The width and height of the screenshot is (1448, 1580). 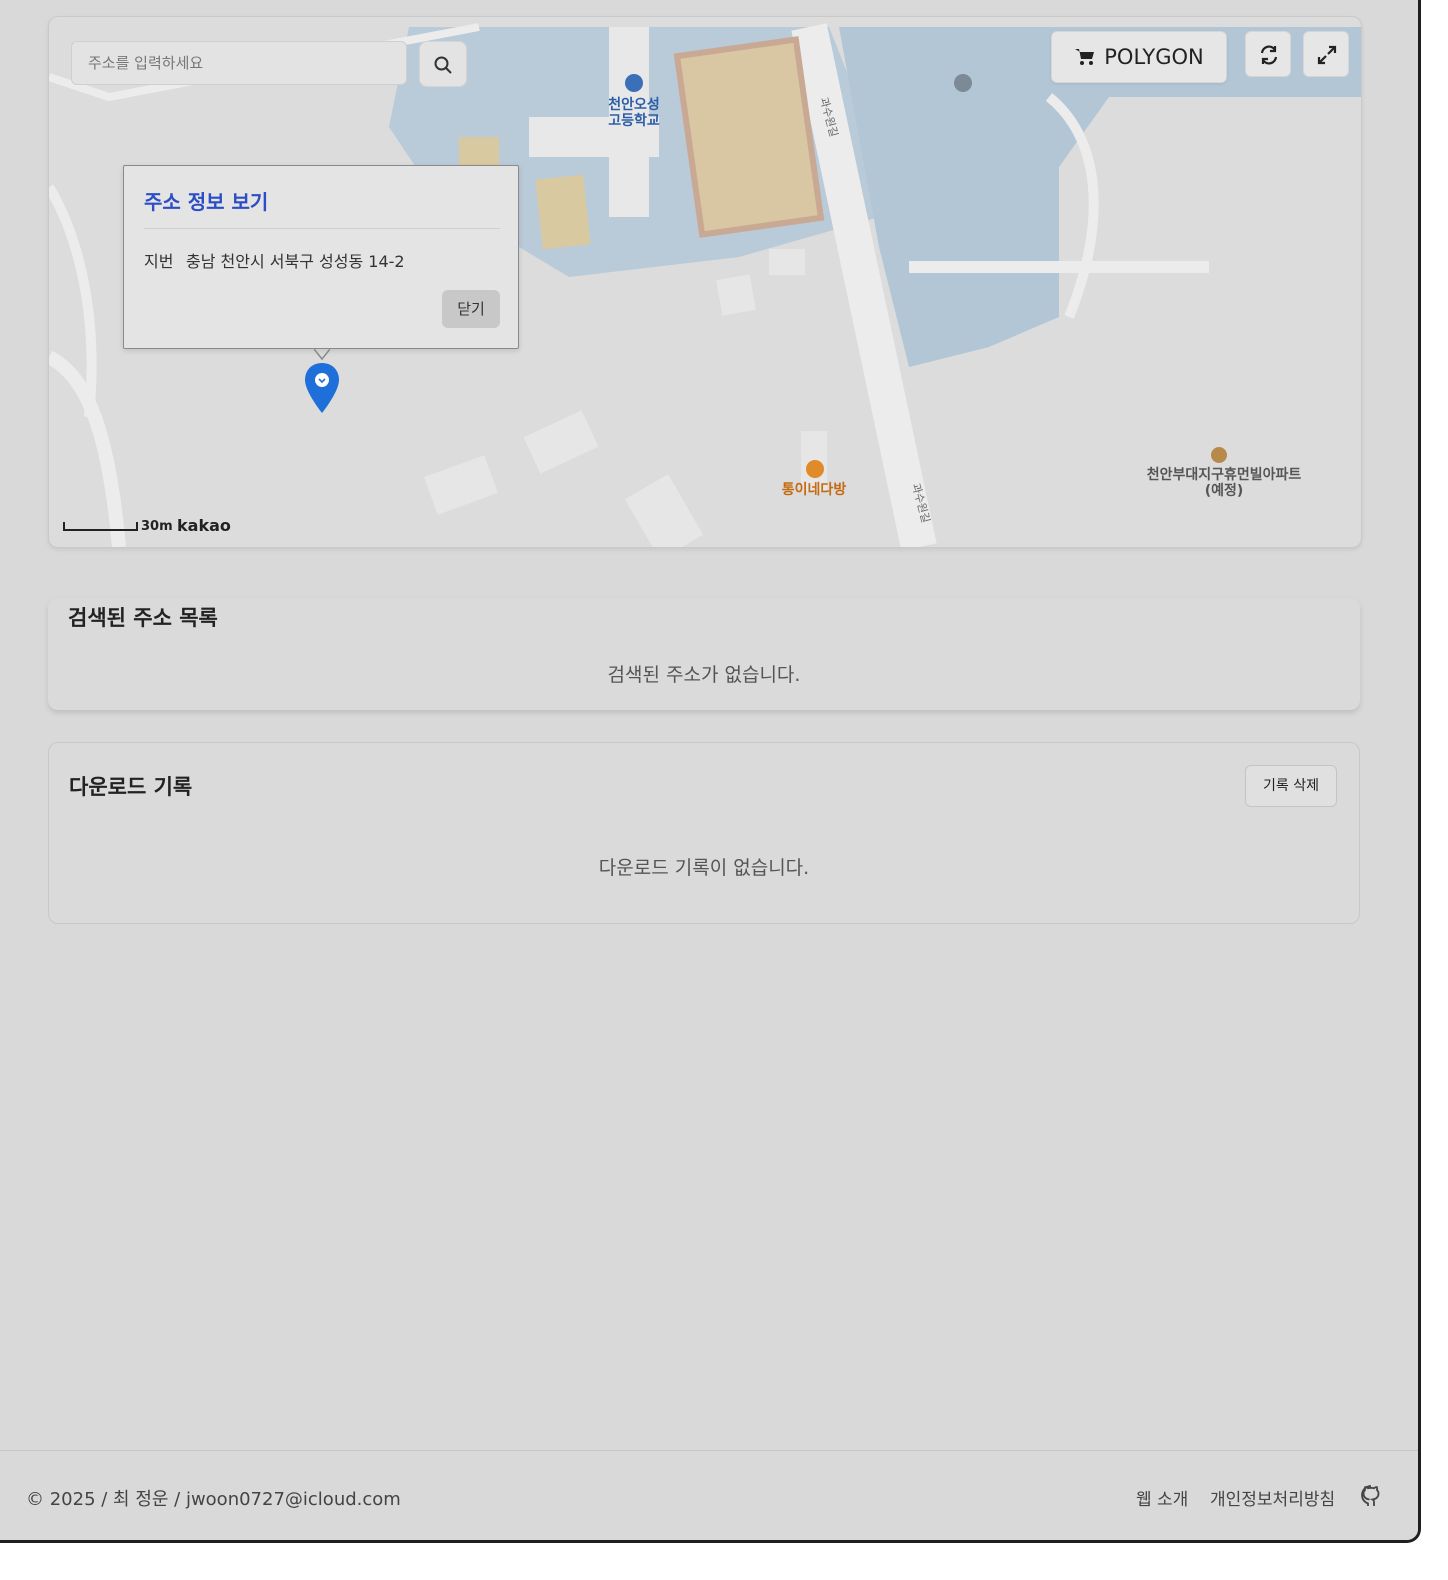 What do you see at coordinates (157, 526) in the screenshot?
I see `scale-label: 30m` at bounding box center [157, 526].